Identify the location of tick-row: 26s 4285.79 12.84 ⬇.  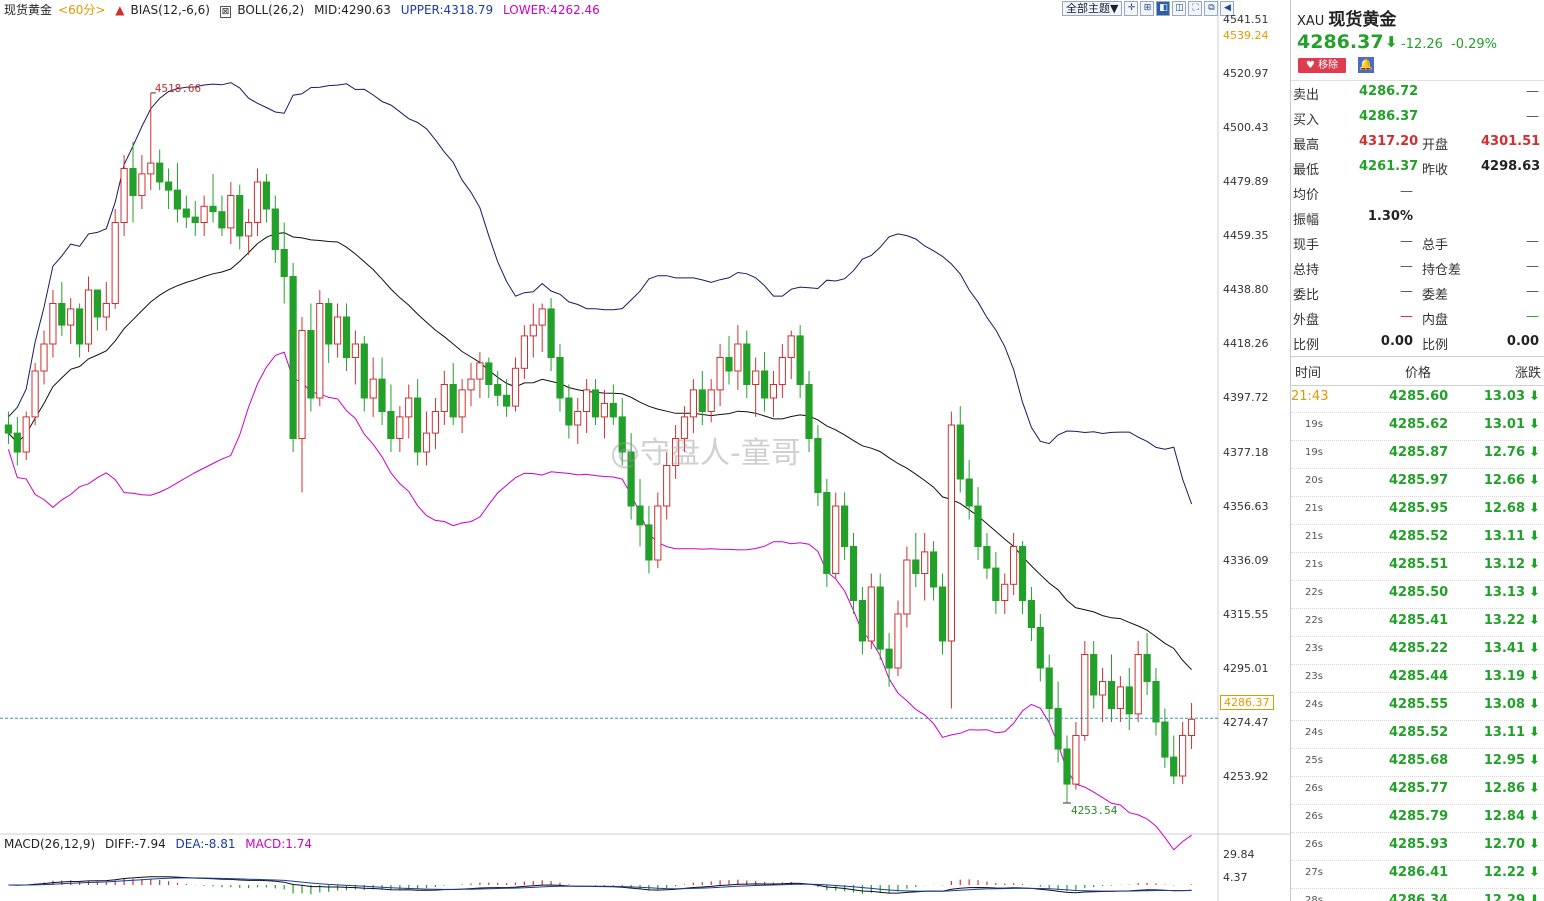
(1417, 818).